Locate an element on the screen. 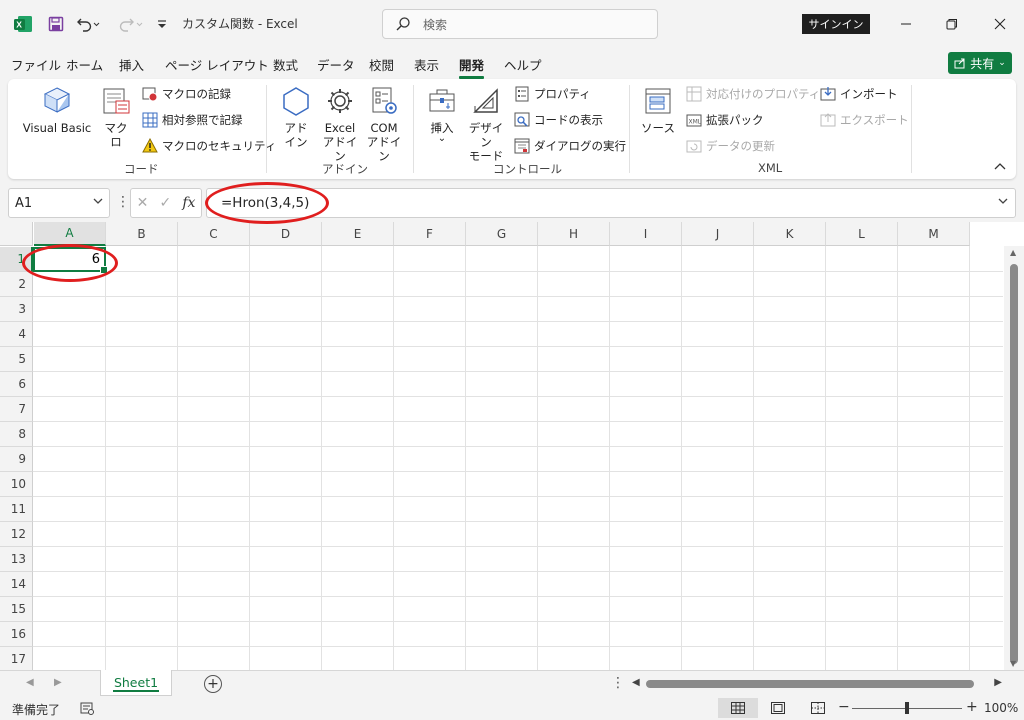 The image size is (1024, 720). column-header-j: J is located at coordinates (718, 234).